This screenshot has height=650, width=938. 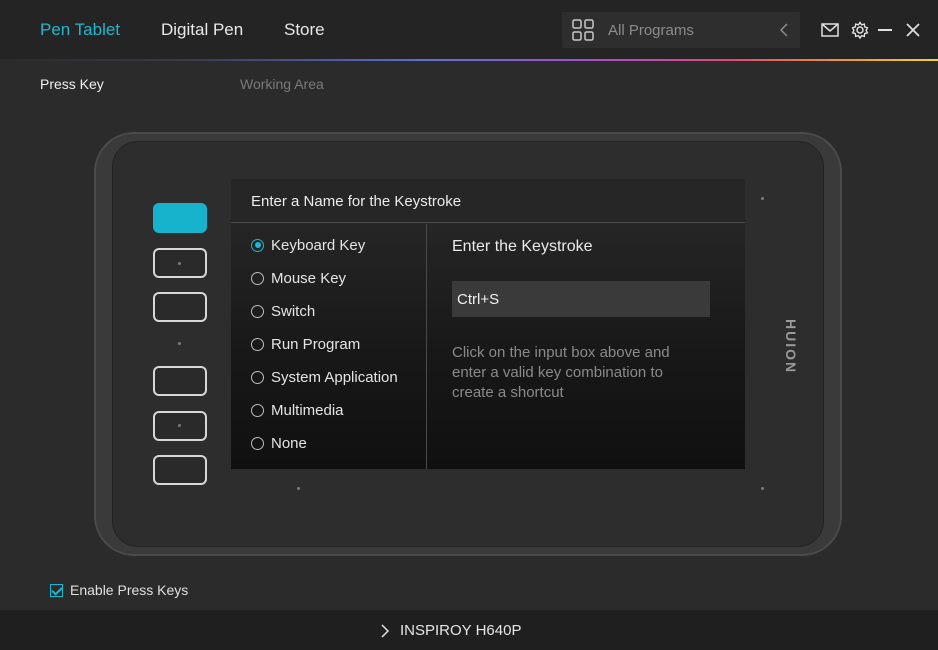 I want to click on close-icon, so click(x=913, y=30).